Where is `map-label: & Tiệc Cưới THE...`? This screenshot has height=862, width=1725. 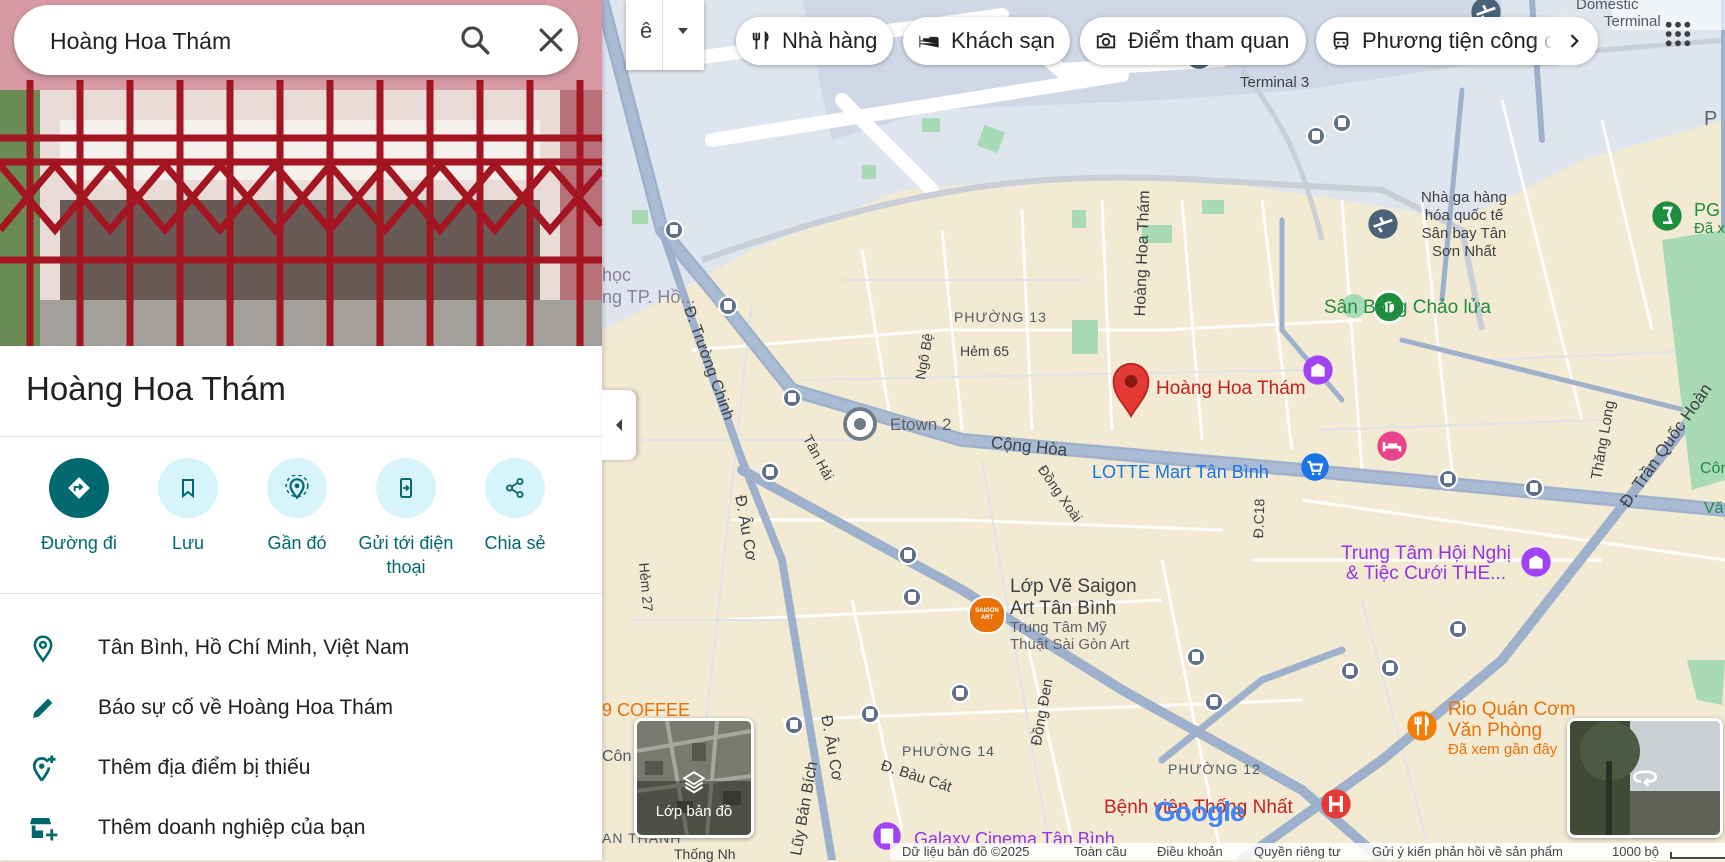 map-label: & Tiệc Cưới THE... is located at coordinates (1426, 573).